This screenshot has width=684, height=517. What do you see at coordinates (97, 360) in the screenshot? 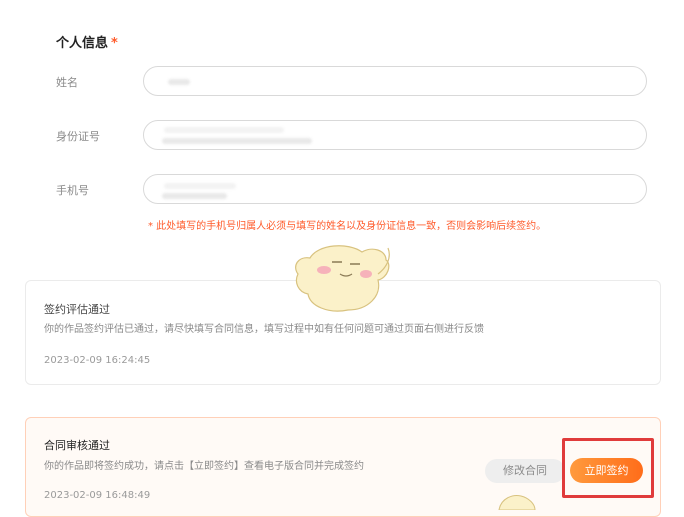
I see `card-timestamp: 2023-02-09 16:24:45` at bounding box center [97, 360].